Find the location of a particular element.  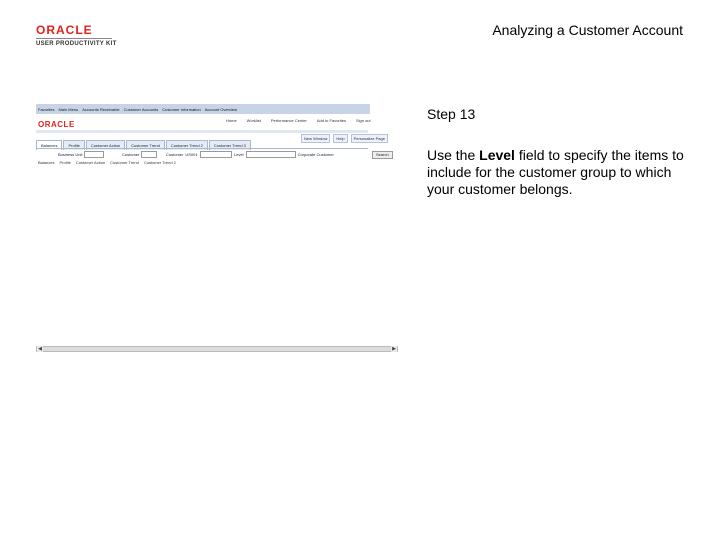

header-link-performance: Performance Center is located at coordinates (289, 120).